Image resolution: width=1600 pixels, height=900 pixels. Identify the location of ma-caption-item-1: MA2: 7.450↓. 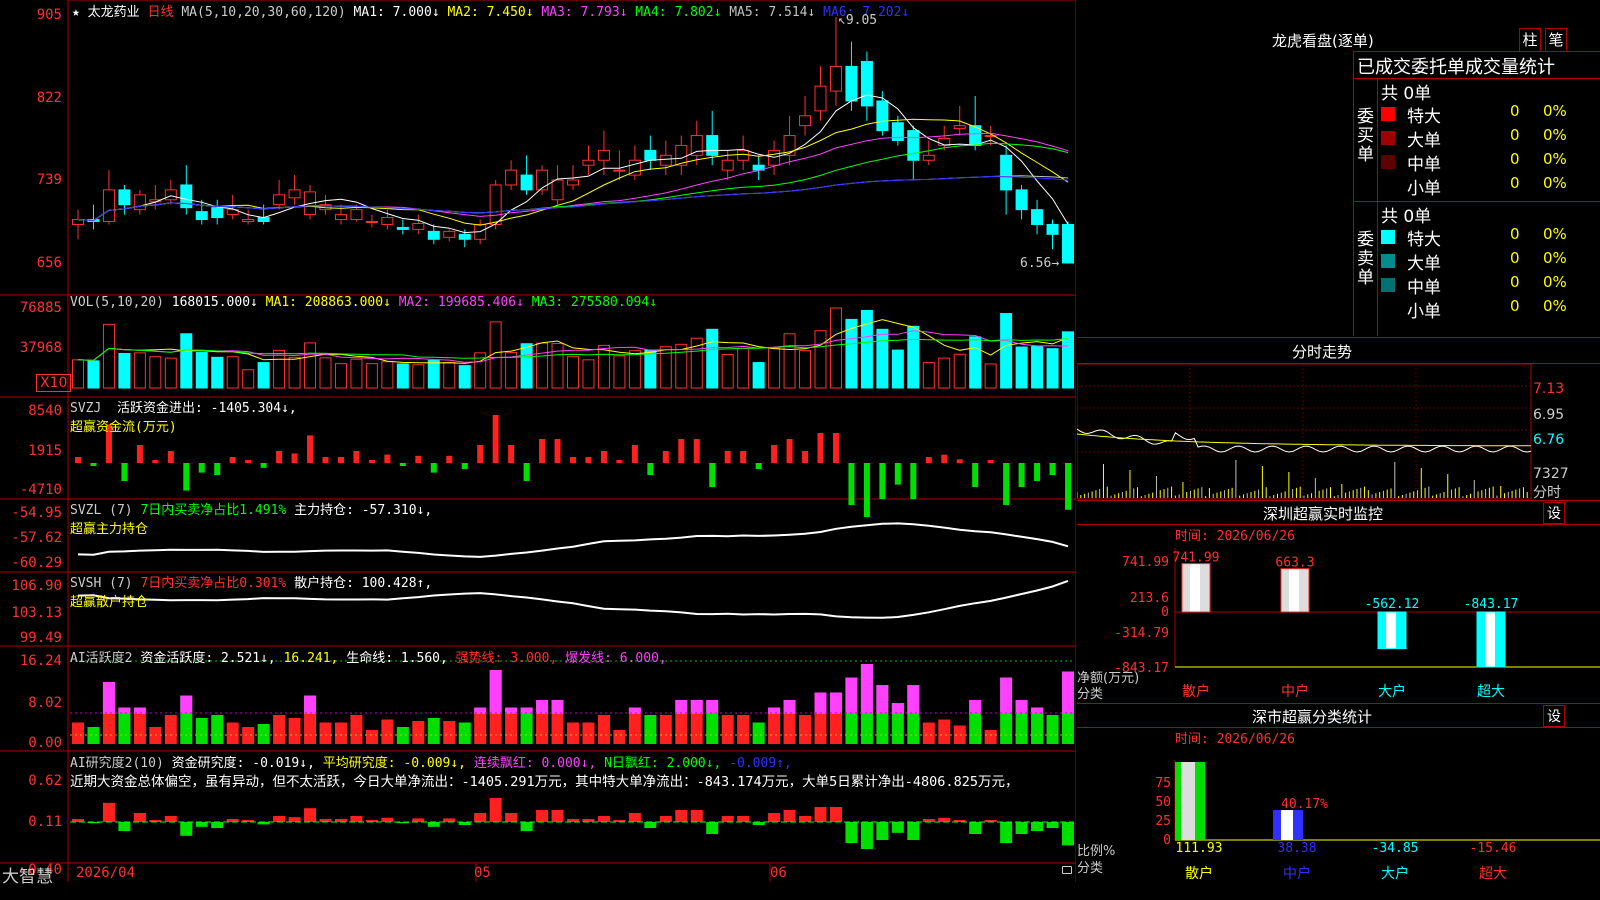
(486, 12).